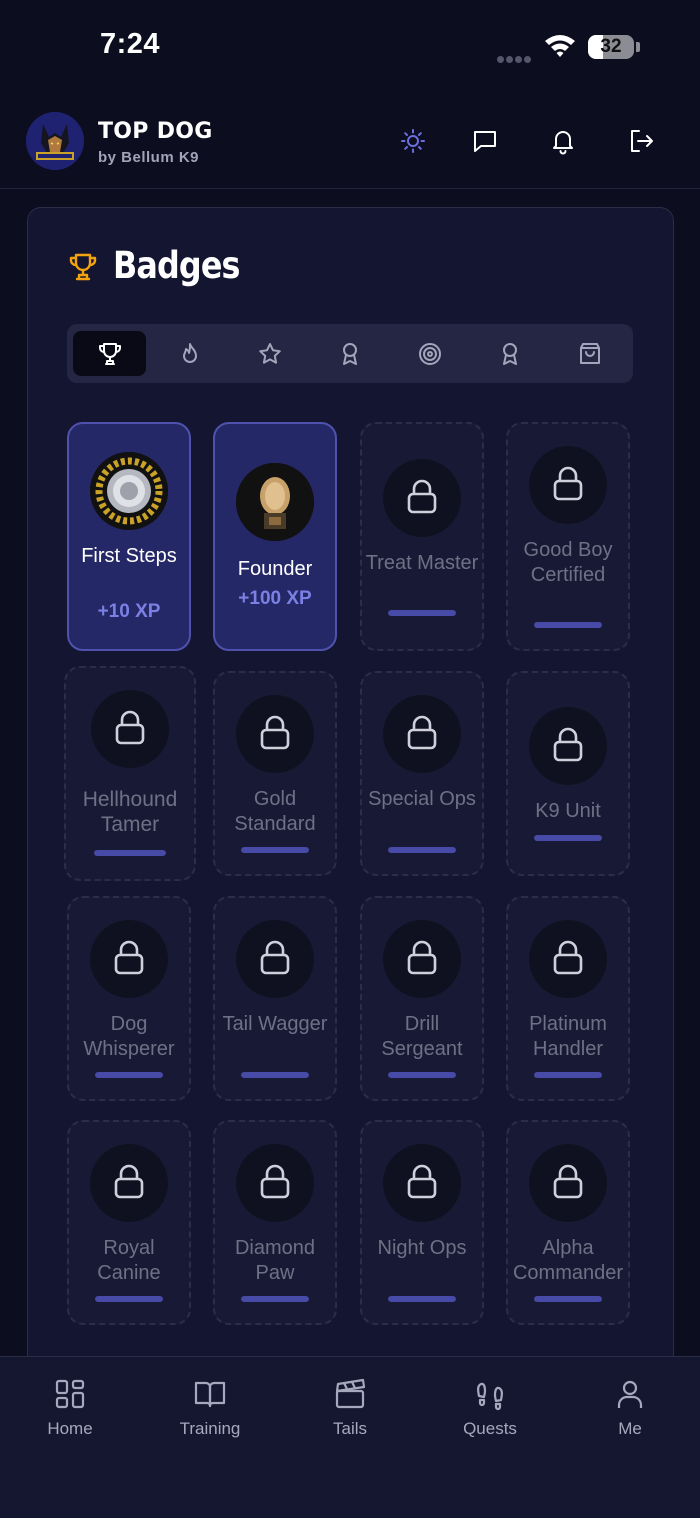 The image size is (700, 1518). I want to click on badge-card-treat-master: Treat Master, so click(422, 536).